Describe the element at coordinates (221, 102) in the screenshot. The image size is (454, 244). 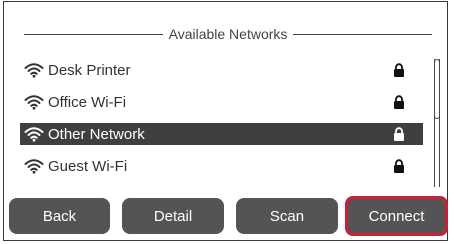
I see `network-item-office-wifi: Office Wi-Fi` at that location.